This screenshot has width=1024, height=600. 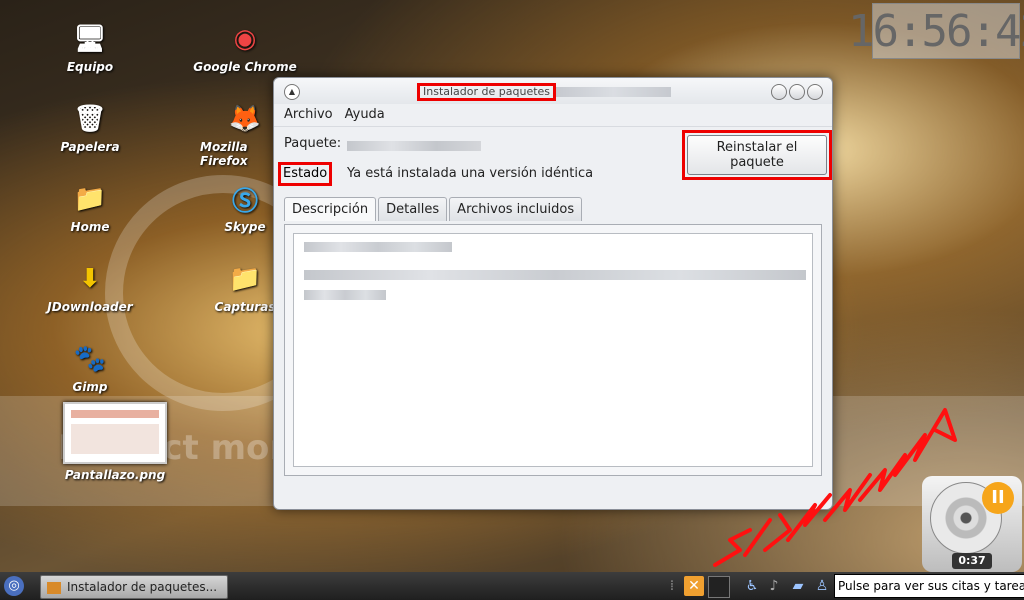 What do you see at coordinates (14, 586) in the screenshot?
I see `start-menu-icon: ◎` at bounding box center [14, 586].